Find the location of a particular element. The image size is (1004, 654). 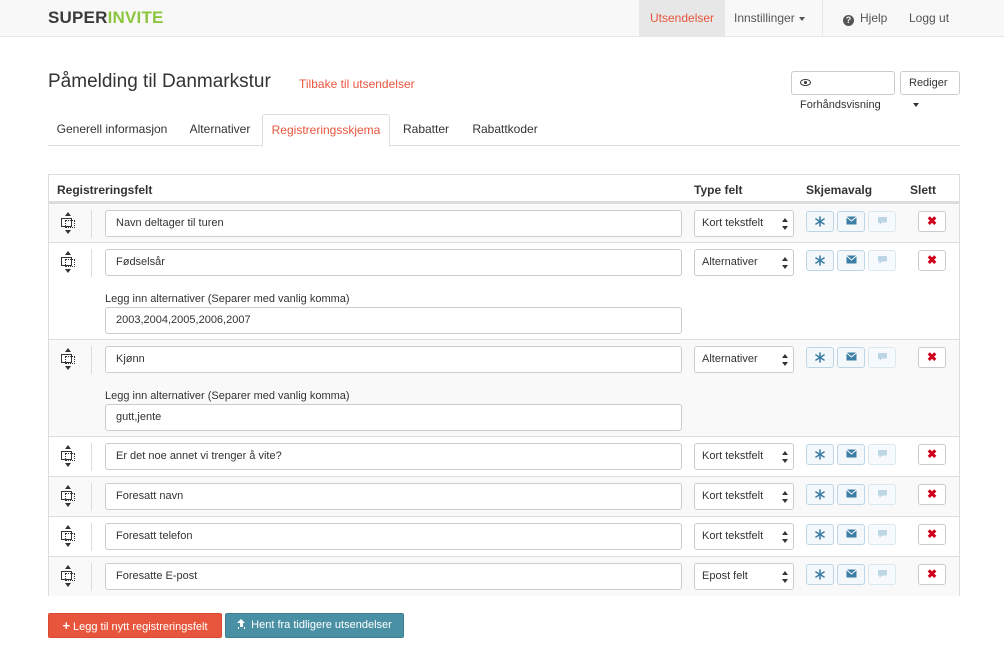

alternatives-input: gutt,jente is located at coordinates (393, 417).